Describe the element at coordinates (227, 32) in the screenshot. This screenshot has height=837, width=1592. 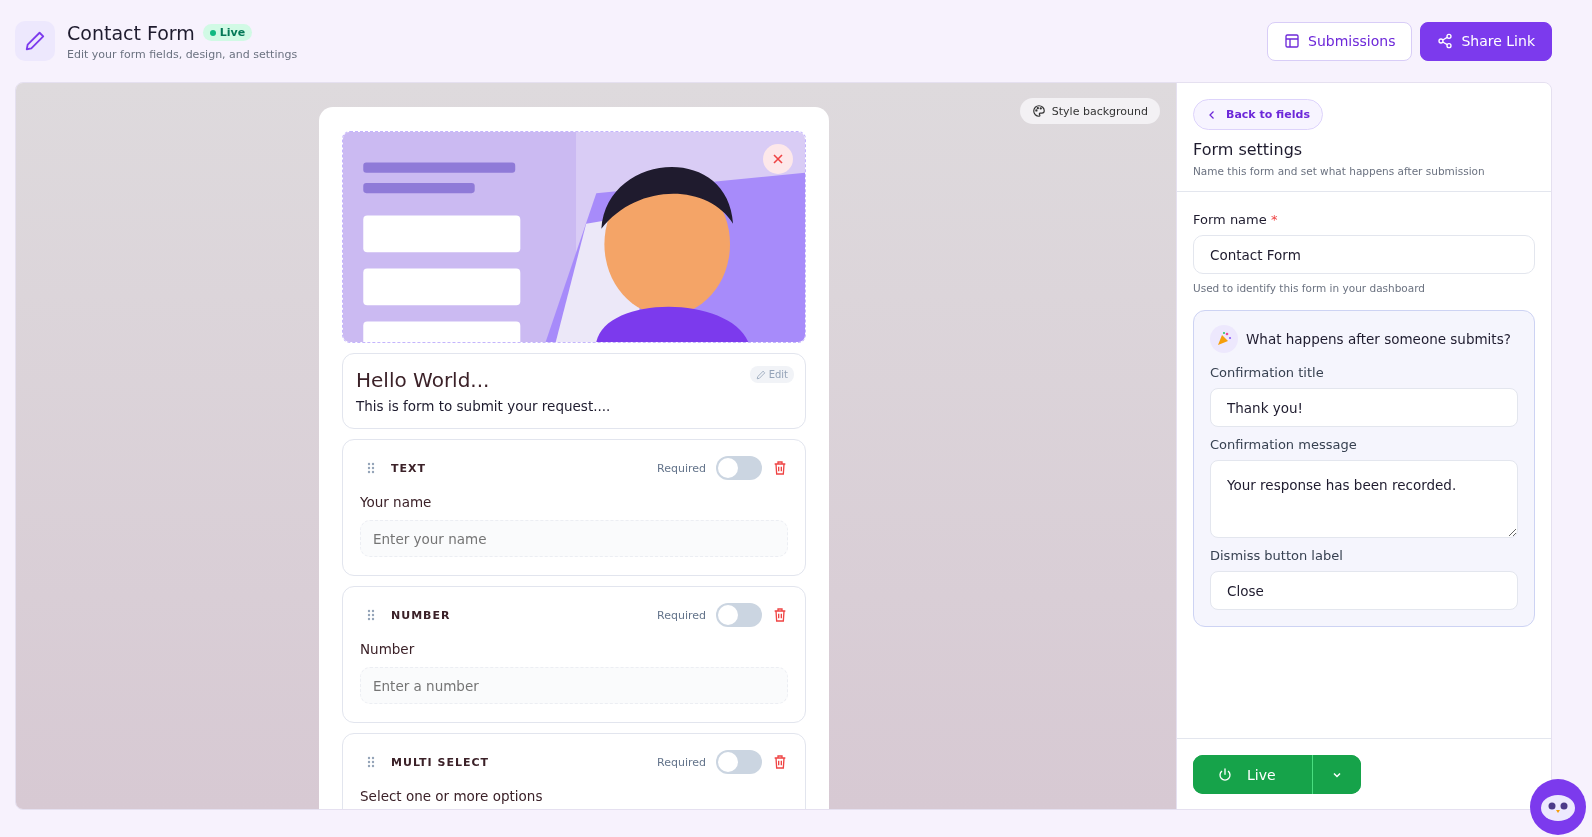
I see `status-badge: Live` at that location.